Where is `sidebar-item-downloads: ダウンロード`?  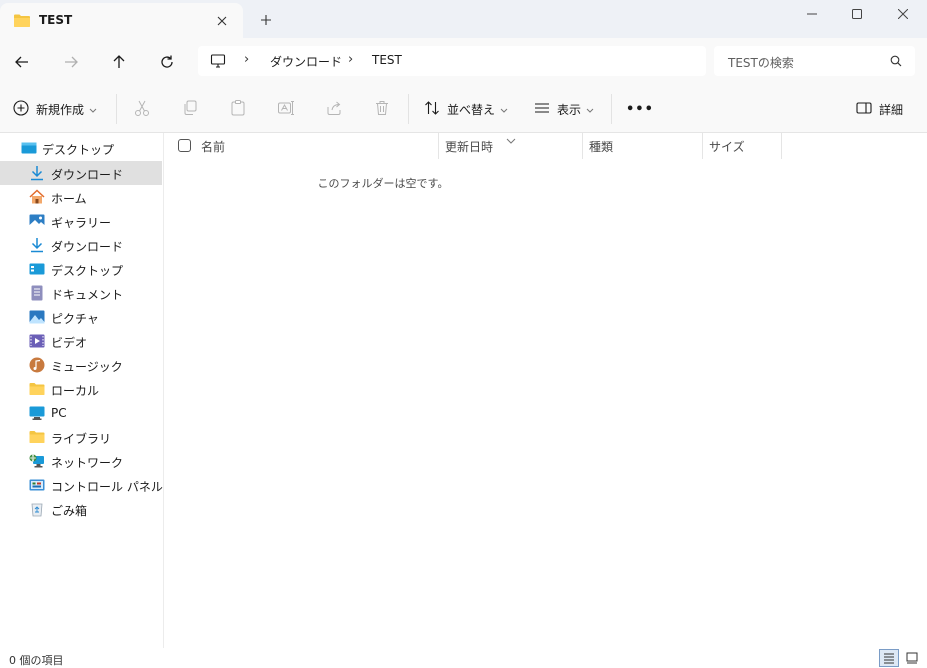
sidebar-item-downloads: ダウンロード is located at coordinates (81, 173).